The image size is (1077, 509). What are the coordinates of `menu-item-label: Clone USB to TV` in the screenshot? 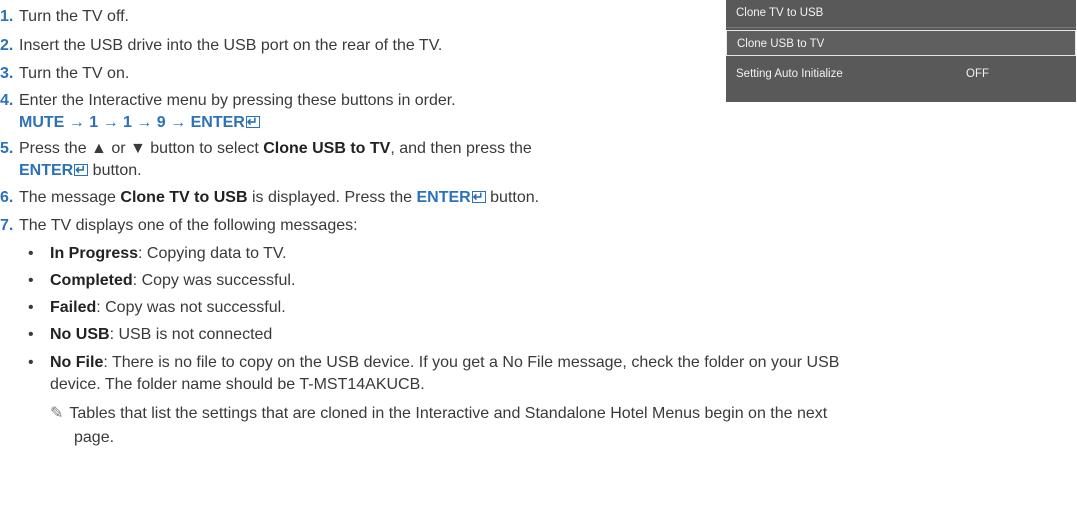 It's located at (781, 44).